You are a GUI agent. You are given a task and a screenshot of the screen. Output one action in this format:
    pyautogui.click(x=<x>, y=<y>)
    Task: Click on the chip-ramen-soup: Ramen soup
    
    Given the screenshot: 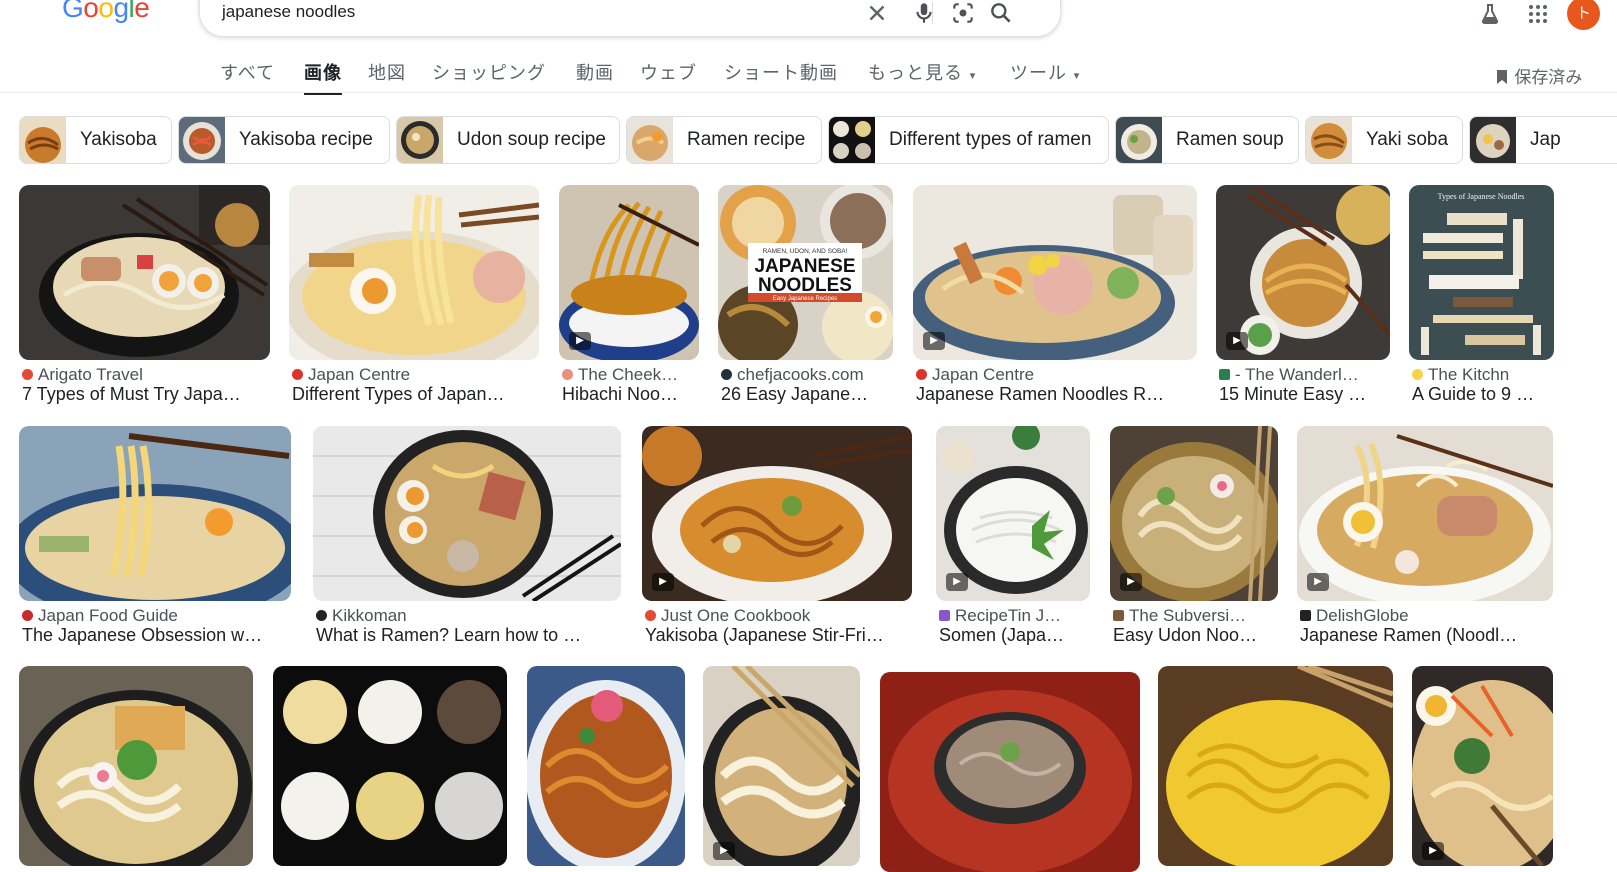 What is the action you would take?
    pyautogui.click(x=1207, y=140)
    